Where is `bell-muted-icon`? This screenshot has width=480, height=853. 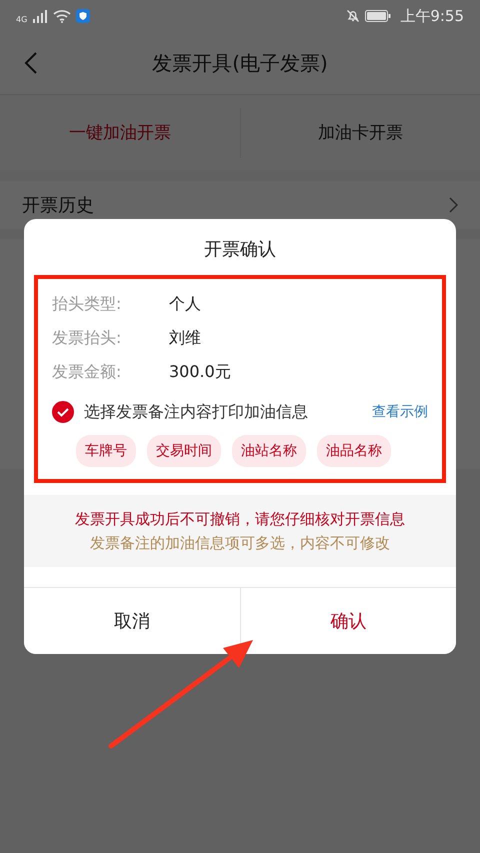
bell-muted-icon is located at coordinates (353, 16).